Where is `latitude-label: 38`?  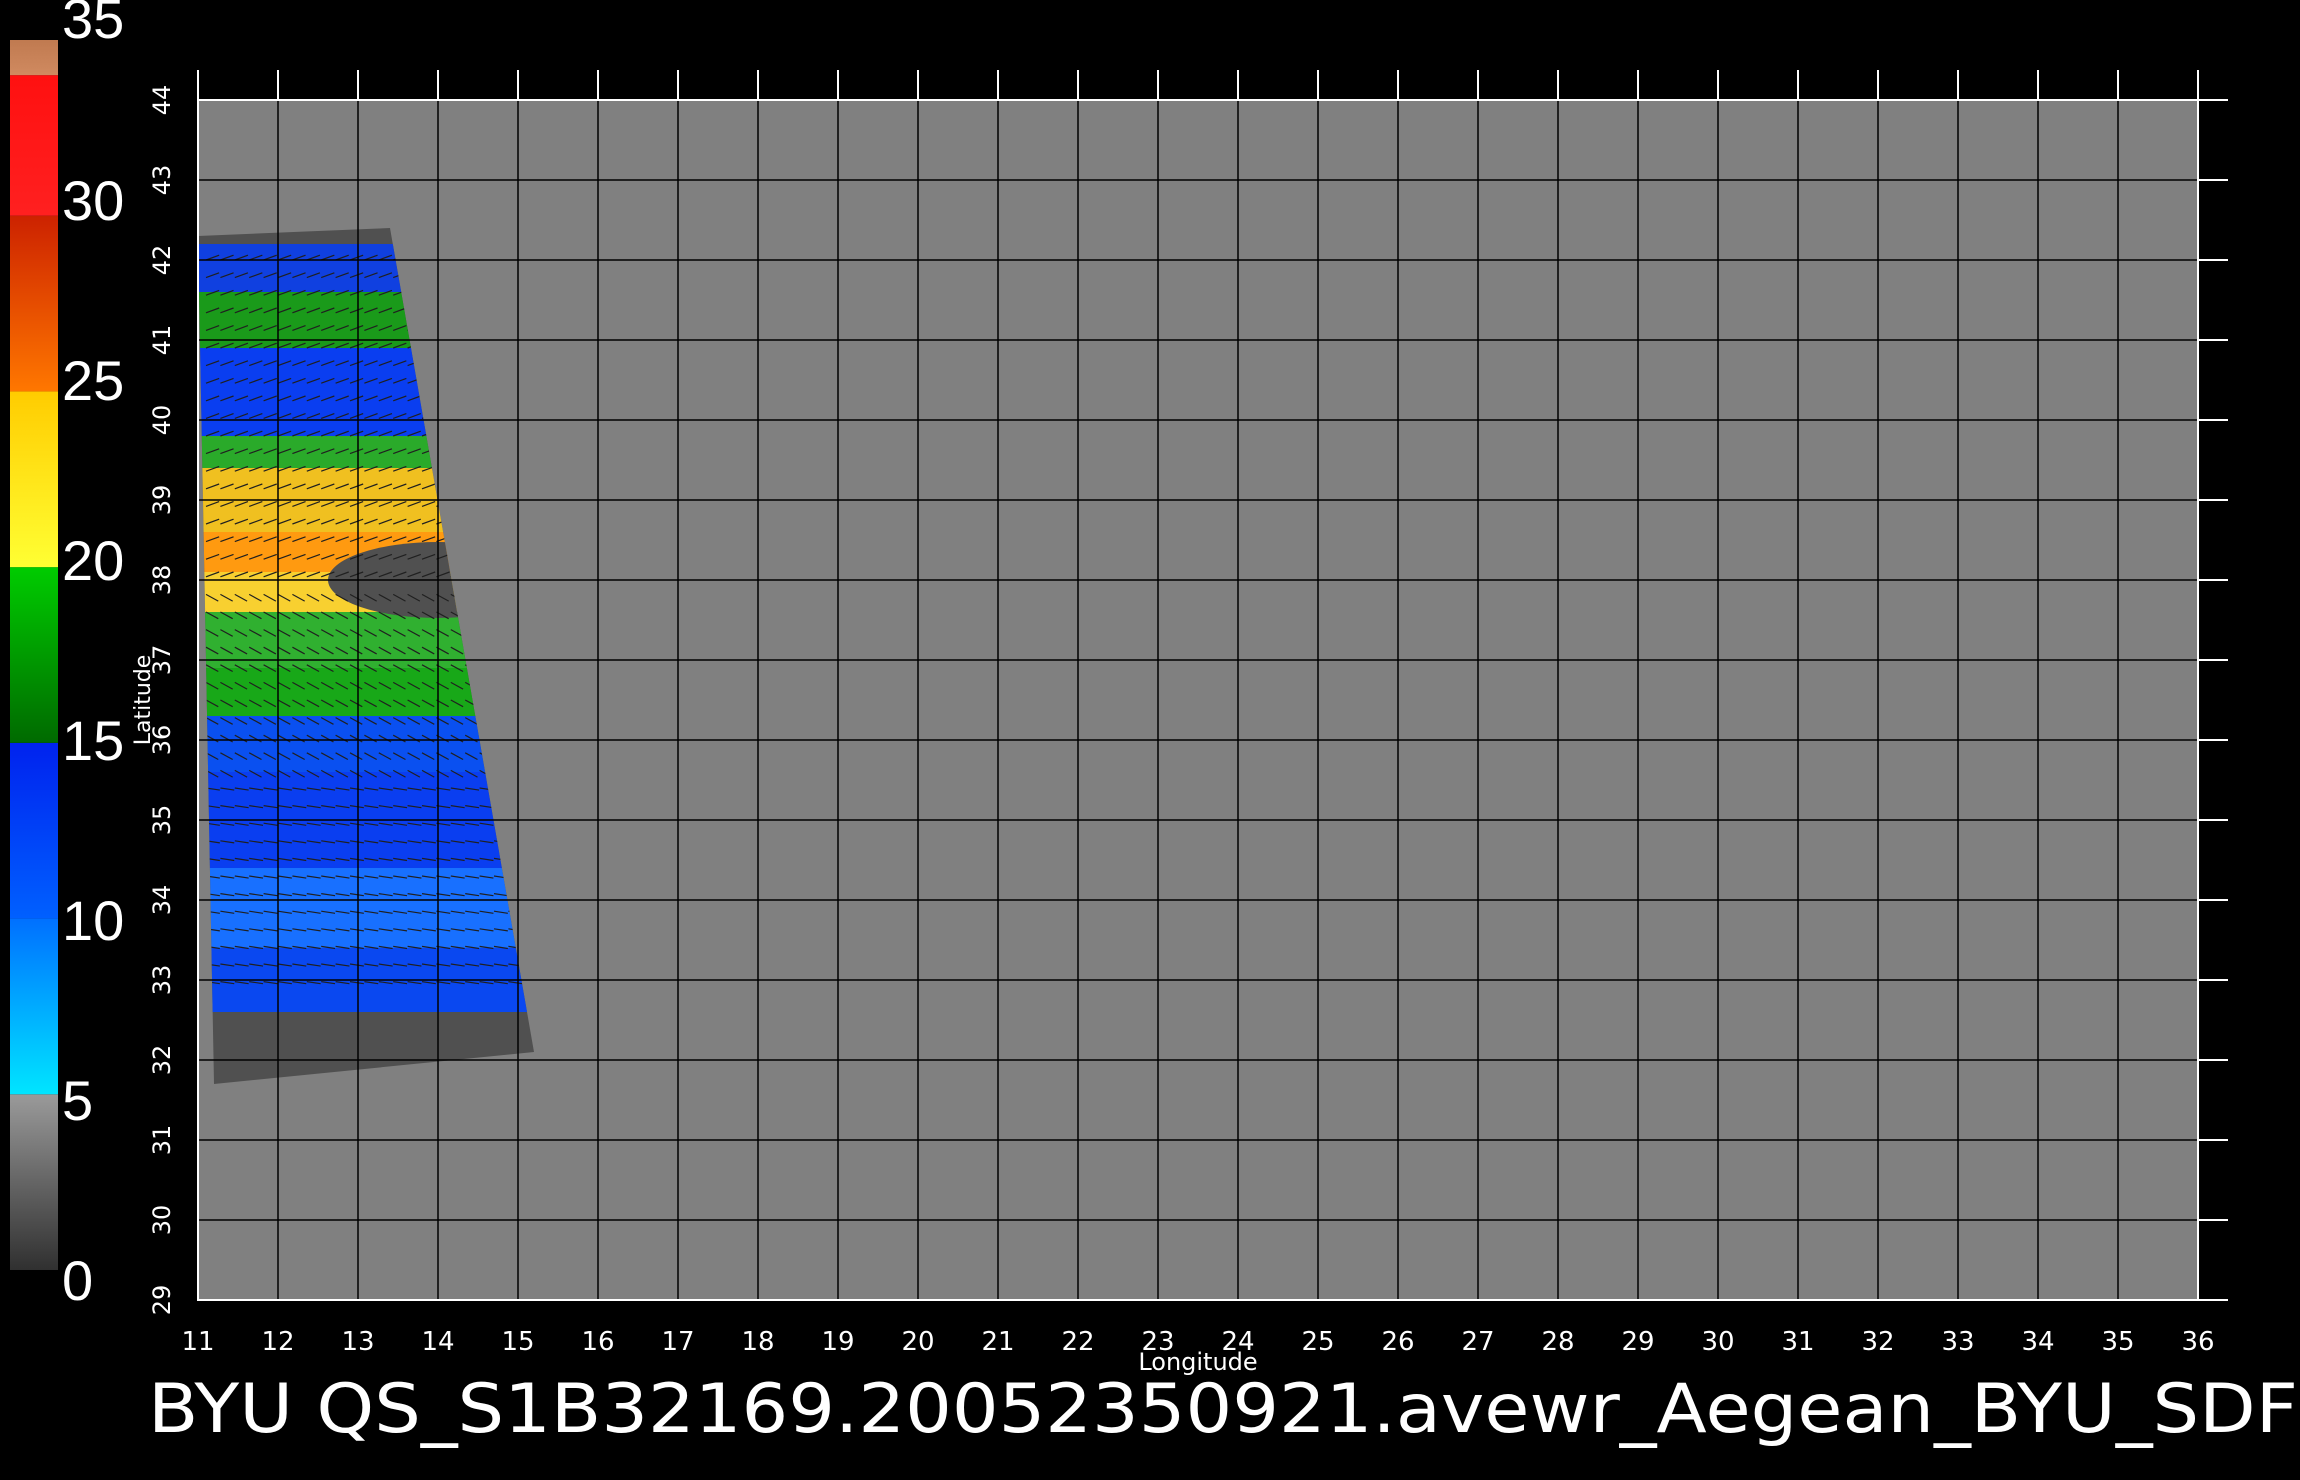
latitude-label: 38 is located at coordinates (162, 580).